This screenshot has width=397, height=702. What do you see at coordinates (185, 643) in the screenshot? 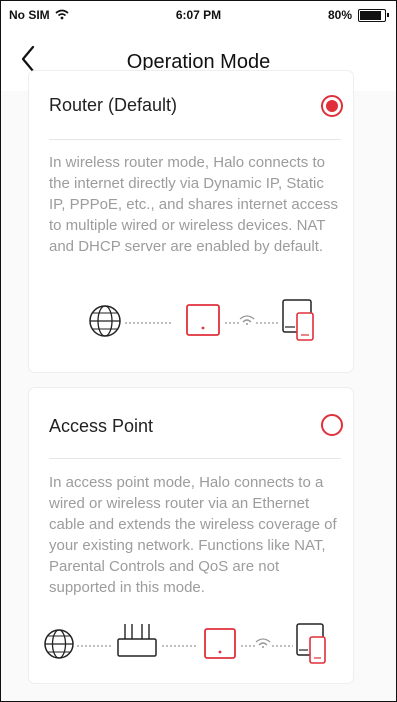
I see `access-point-mode-diagram` at bounding box center [185, 643].